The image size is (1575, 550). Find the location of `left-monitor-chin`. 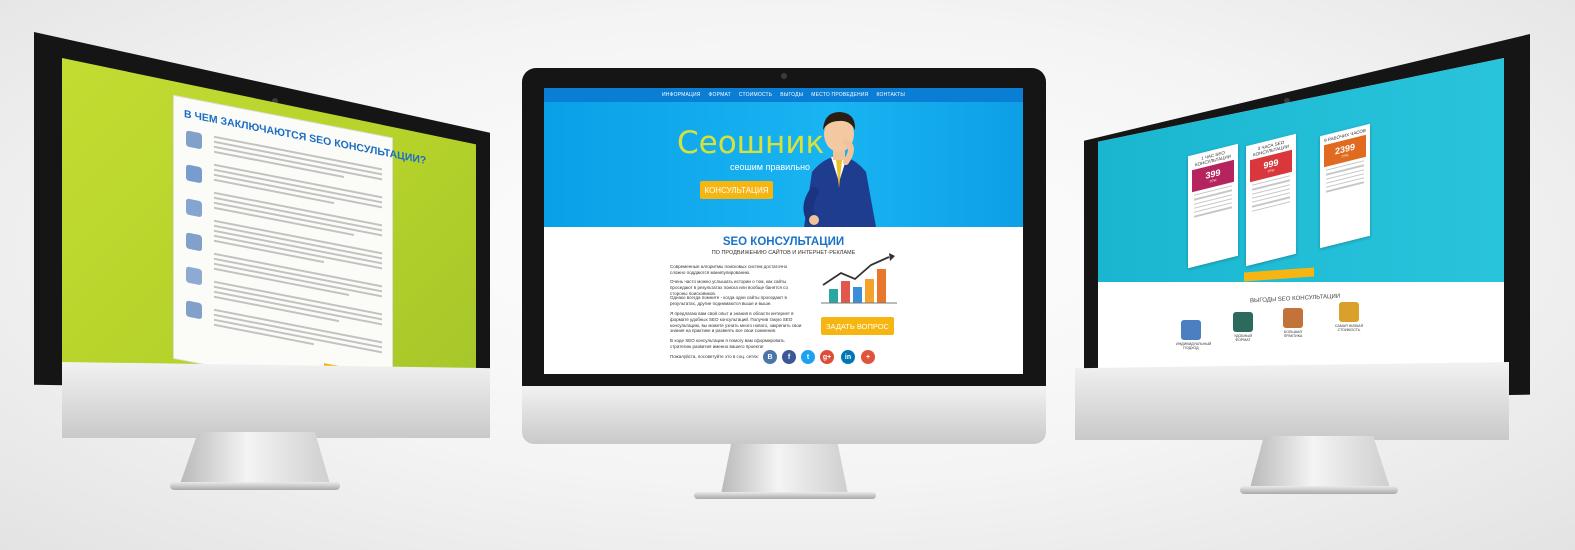

left-monitor-chin is located at coordinates (276, 400).